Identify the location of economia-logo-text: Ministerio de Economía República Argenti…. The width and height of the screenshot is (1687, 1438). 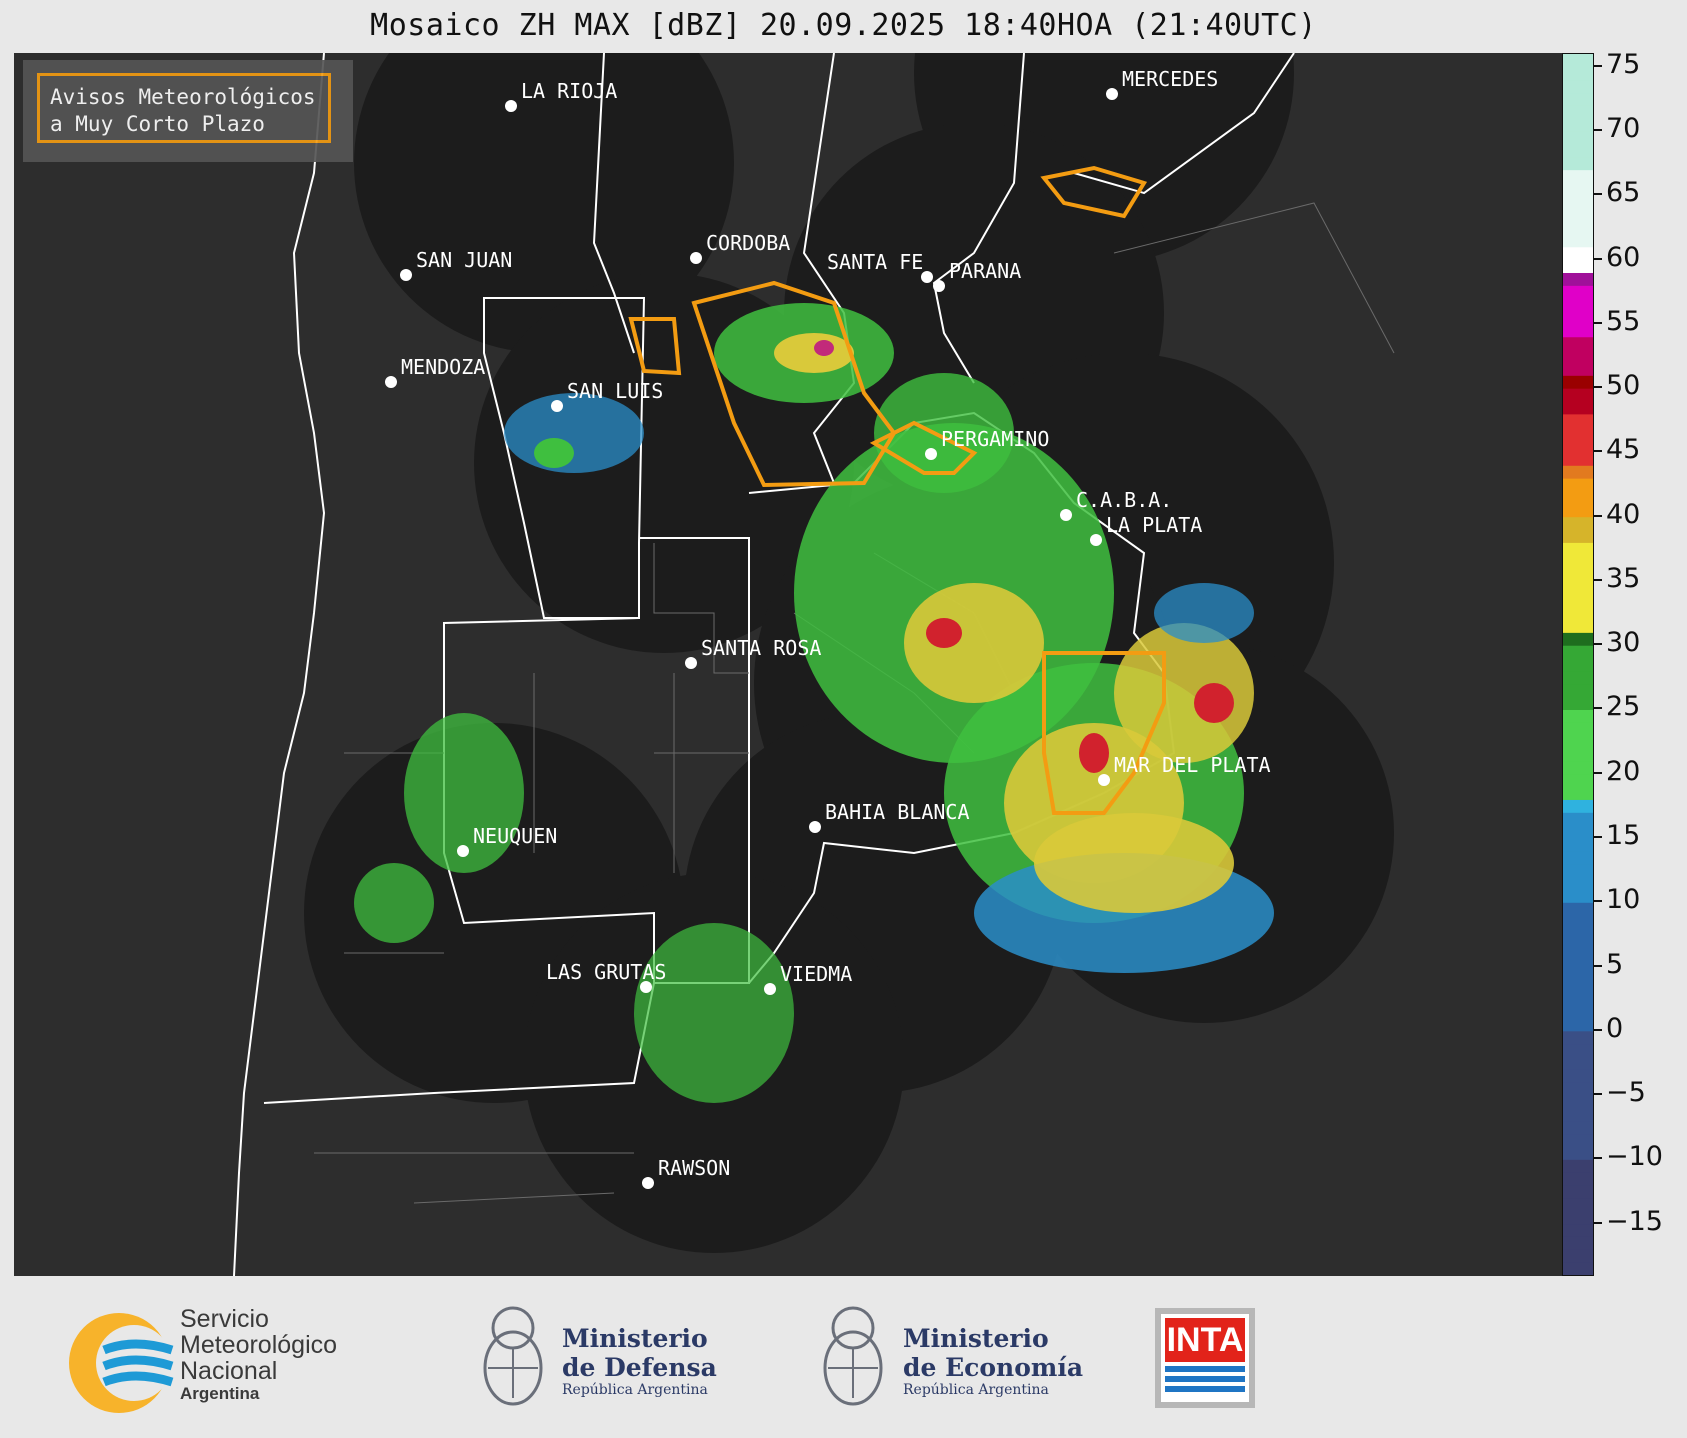
(993, 1361).